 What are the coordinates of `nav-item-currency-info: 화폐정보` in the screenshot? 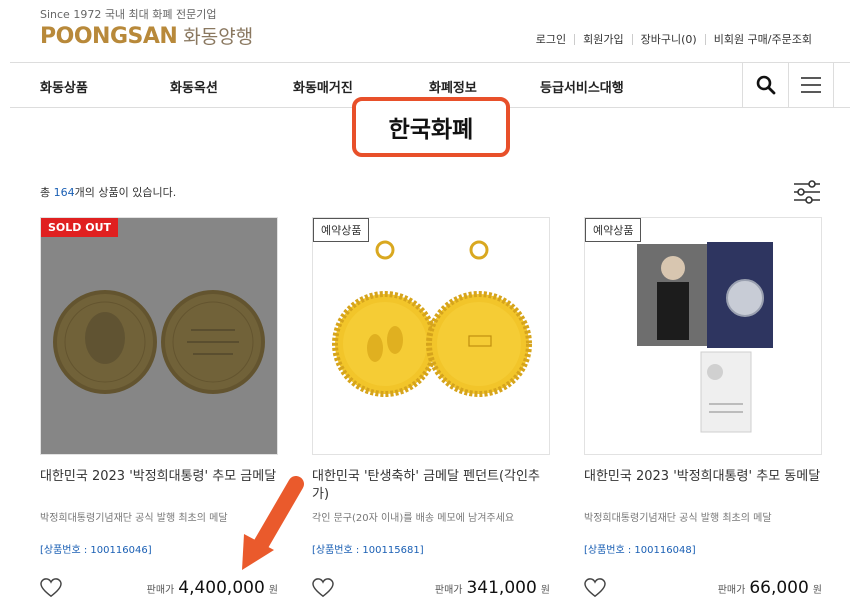 It's located at (453, 86).